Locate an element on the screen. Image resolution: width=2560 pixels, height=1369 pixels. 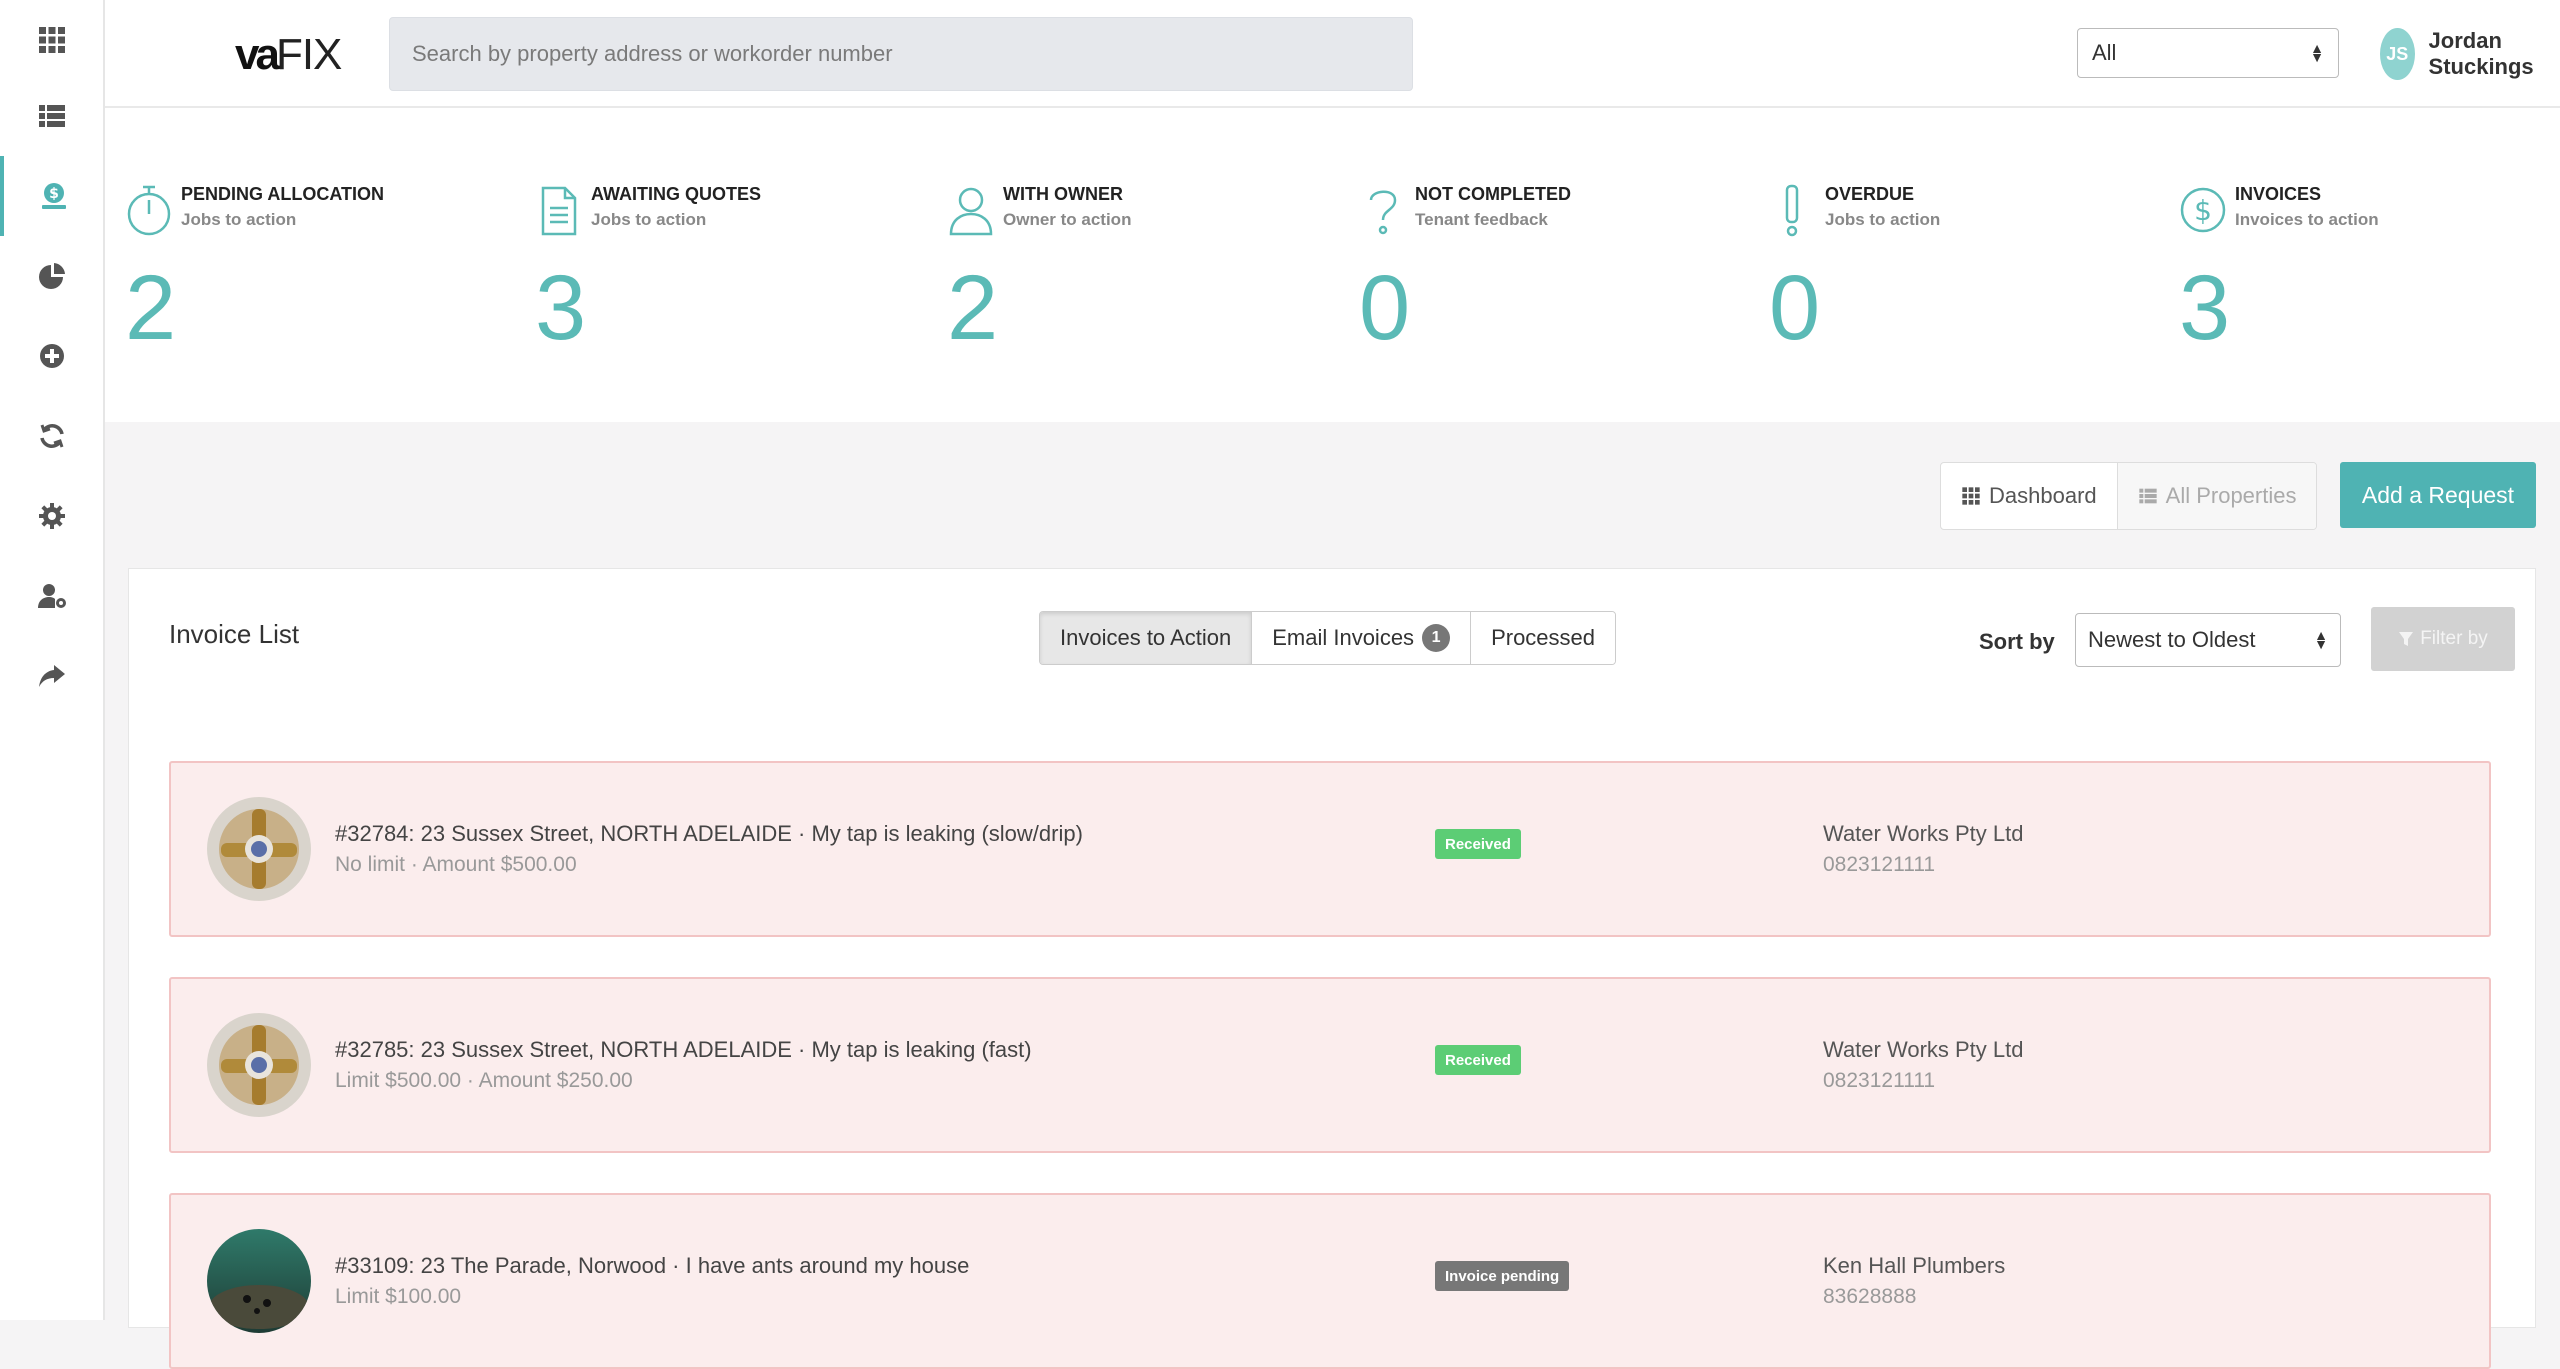
sidebar-item-invoices: $ is located at coordinates (51, 196).